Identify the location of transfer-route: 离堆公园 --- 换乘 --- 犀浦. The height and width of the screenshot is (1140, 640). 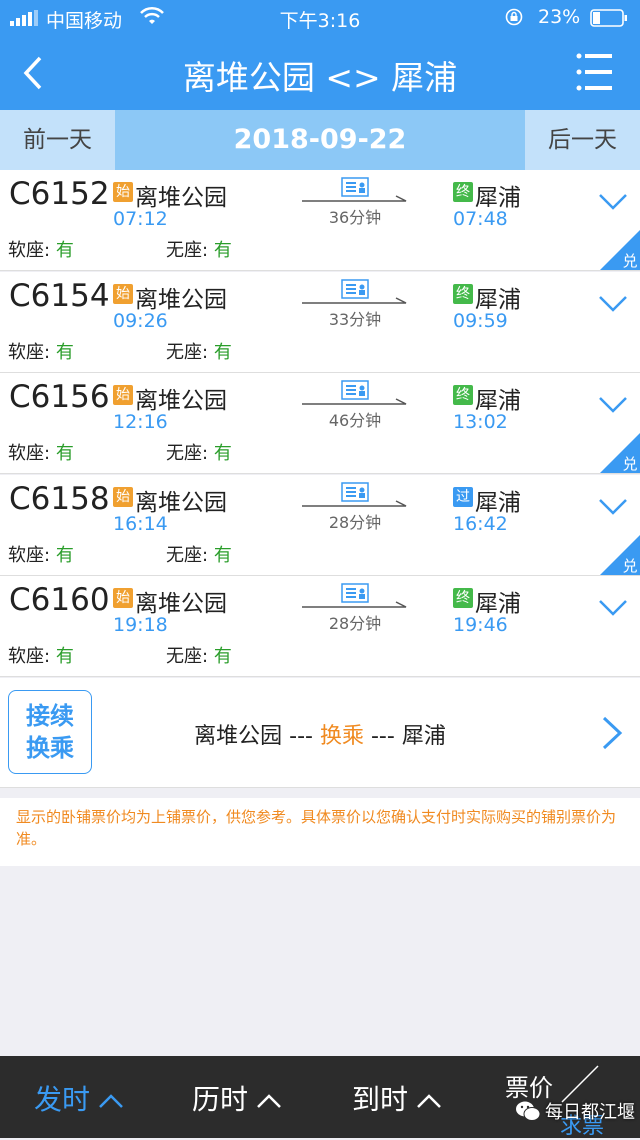
(320, 734).